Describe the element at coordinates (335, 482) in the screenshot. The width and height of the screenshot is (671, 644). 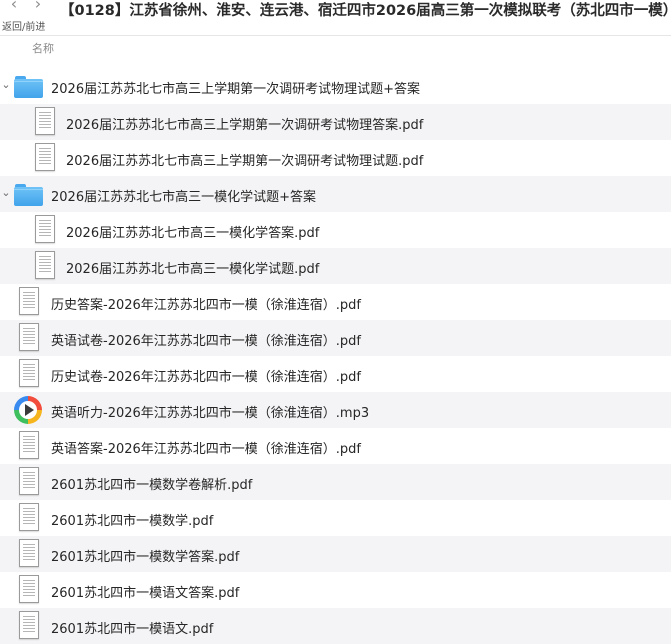
I see `file-row: 2601苏北四市一模数学卷解析.pdf` at that location.